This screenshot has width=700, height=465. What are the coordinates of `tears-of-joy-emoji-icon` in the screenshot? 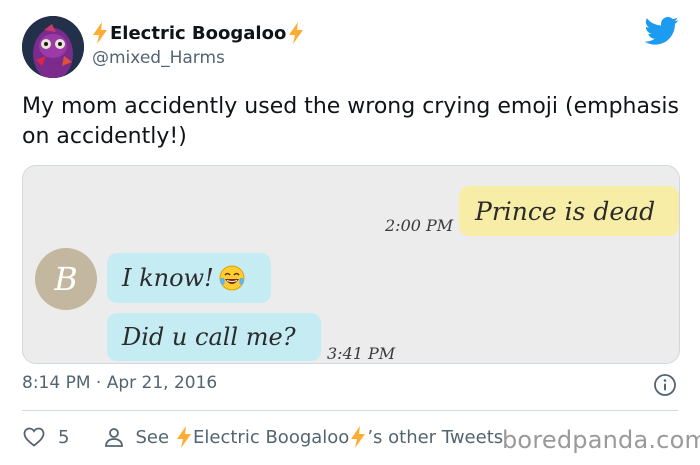 It's located at (232, 278).